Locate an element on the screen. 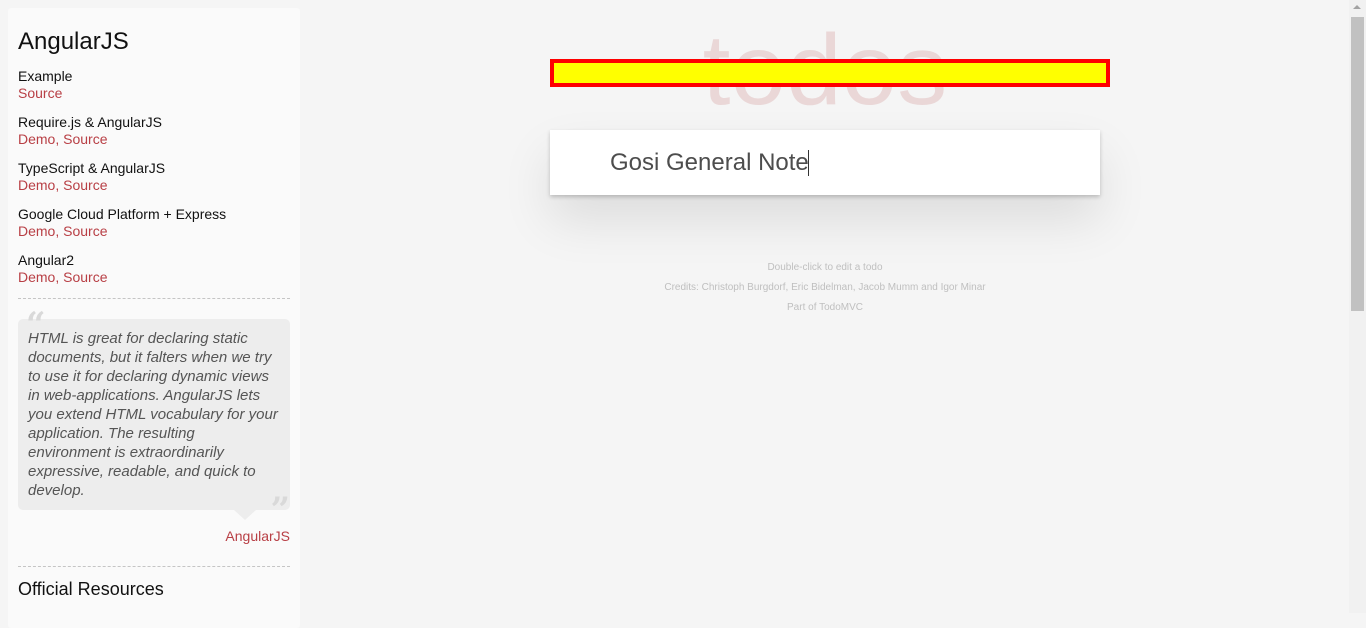 This screenshot has height=628, width=1366. close-quote-icon: ” is located at coordinates (280, 510).